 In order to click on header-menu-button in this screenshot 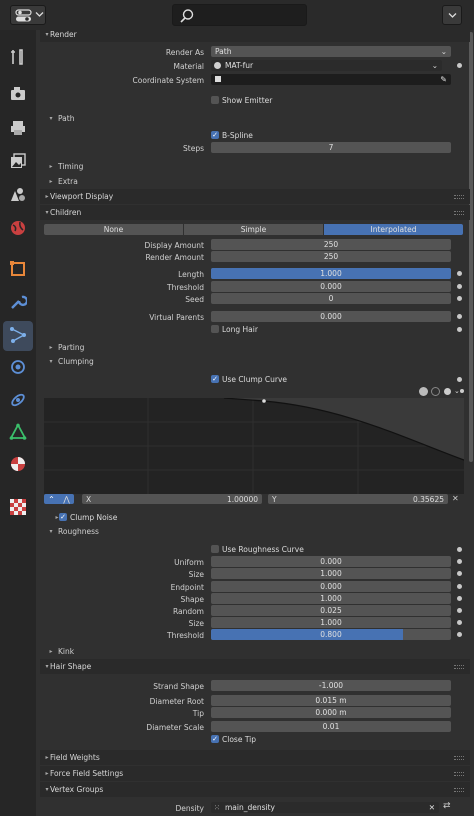, I will do `click(452, 15)`.